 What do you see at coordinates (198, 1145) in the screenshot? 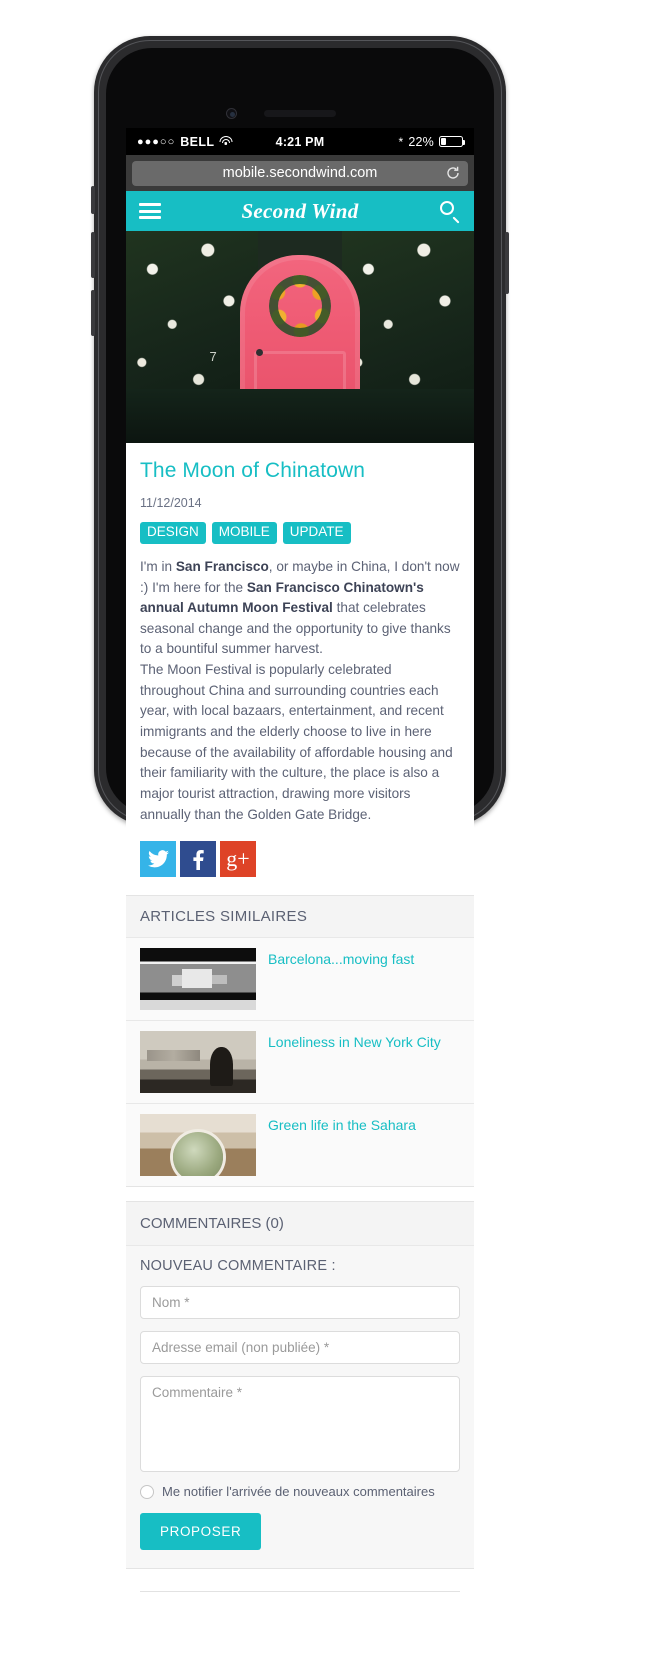
I see `cactus-in-pot-thumbnail` at bounding box center [198, 1145].